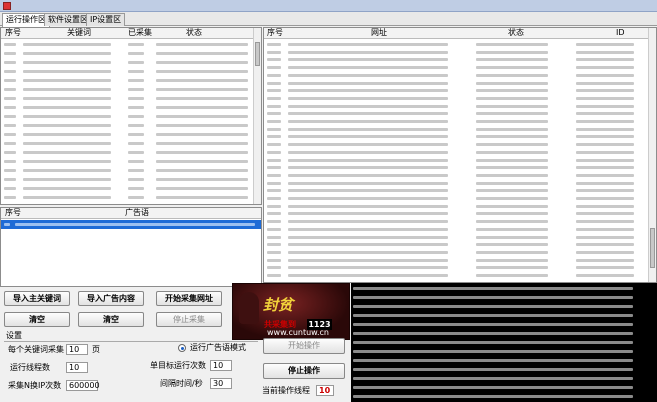 The image size is (657, 402). Describe the element at coordinates (106, 19) in the screenshot. I see `tab-ip-settings: IP设置区` at that location.